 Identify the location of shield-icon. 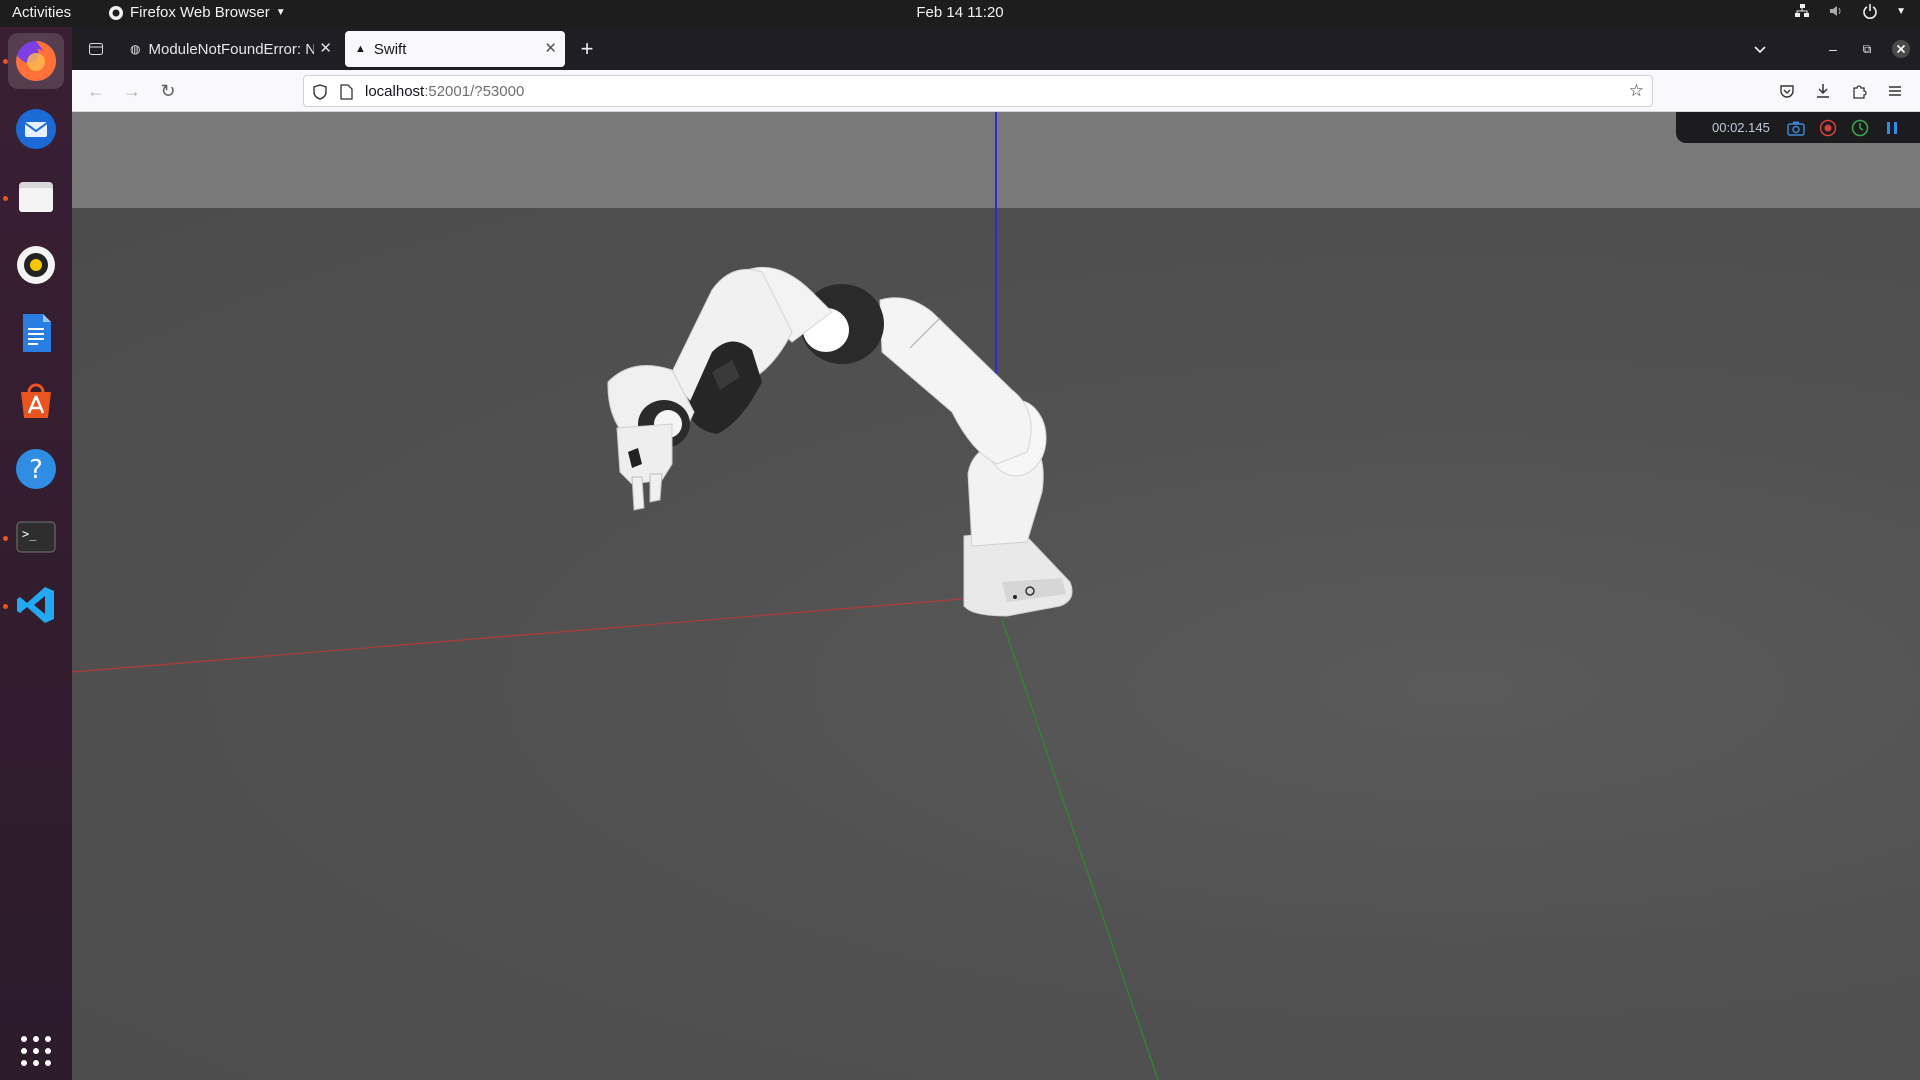
(320, 92).